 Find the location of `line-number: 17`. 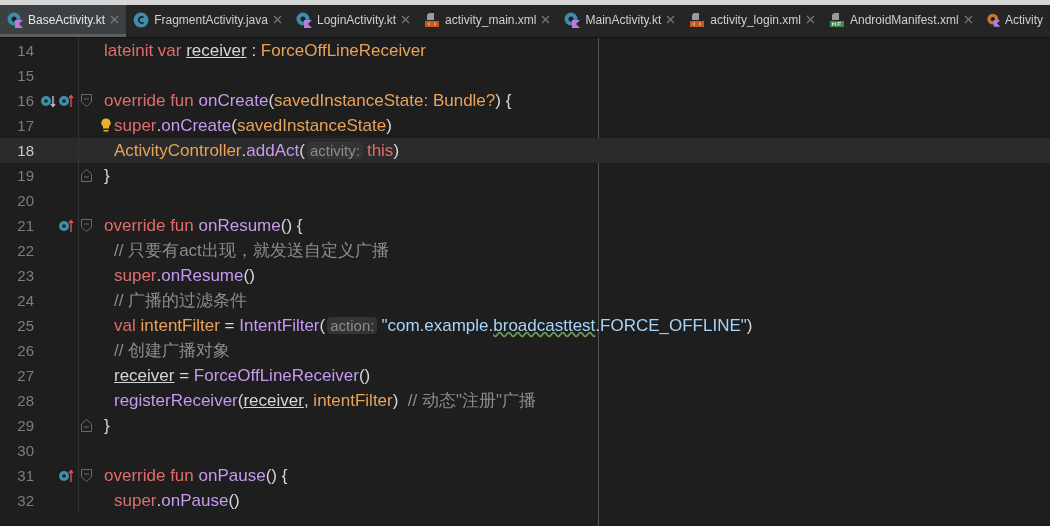

line-number: 17 is located at coordinates (25, 125).